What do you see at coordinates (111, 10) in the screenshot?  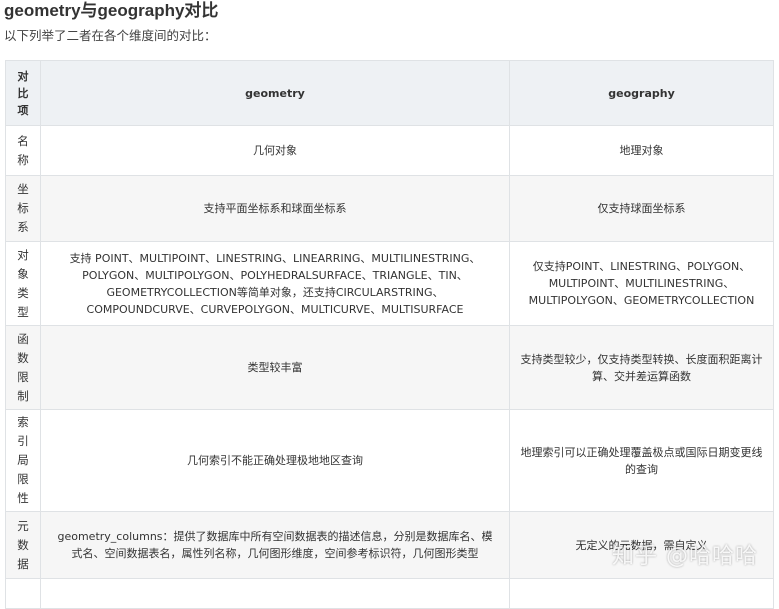 I see `section-title: geometry与geography对比` at bounding box center [111, 10].